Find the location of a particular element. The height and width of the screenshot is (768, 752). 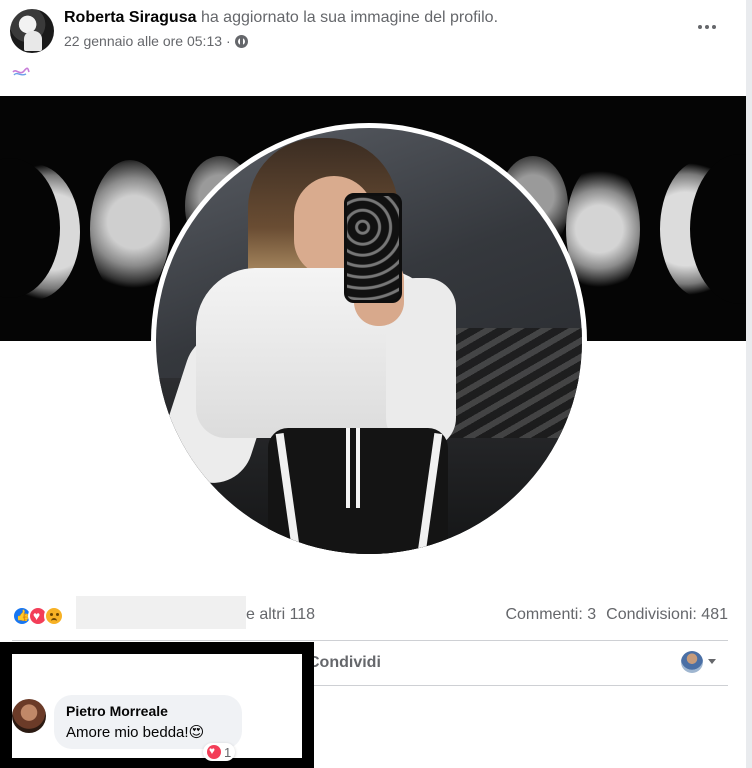

commenter-avatar is located at coordinates (29, 716).